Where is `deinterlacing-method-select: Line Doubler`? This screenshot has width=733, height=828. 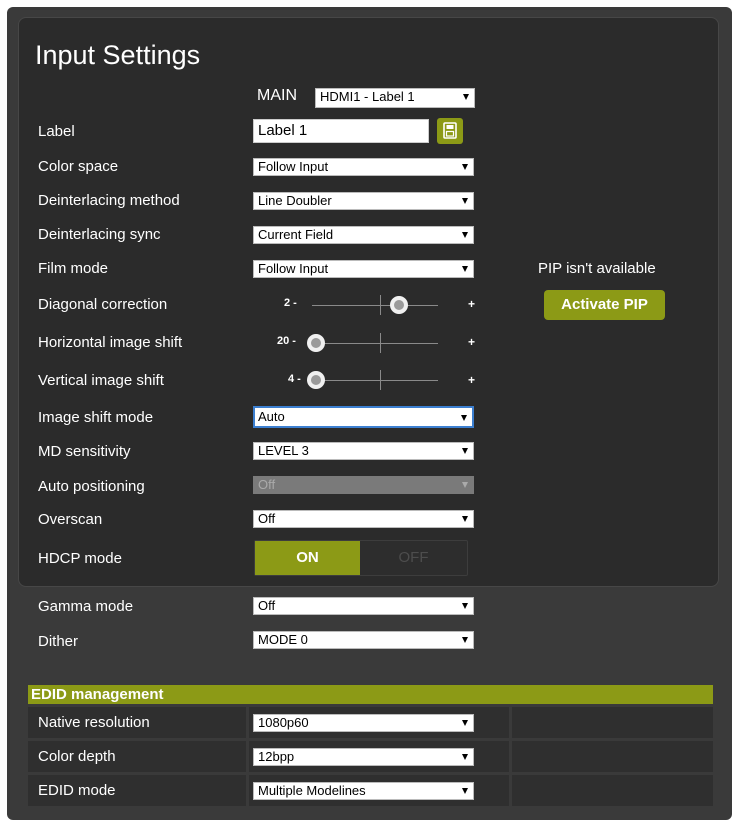
deinterlacing-method-select: Line Doubler is located at coordinates (363, 201).